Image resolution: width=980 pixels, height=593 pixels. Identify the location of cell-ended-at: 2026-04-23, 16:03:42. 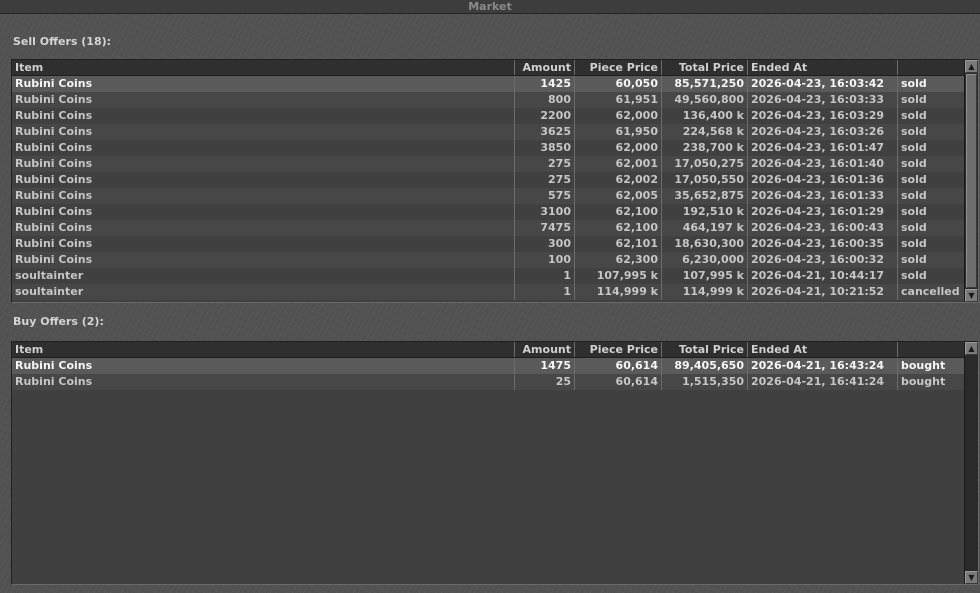
(823, 84).